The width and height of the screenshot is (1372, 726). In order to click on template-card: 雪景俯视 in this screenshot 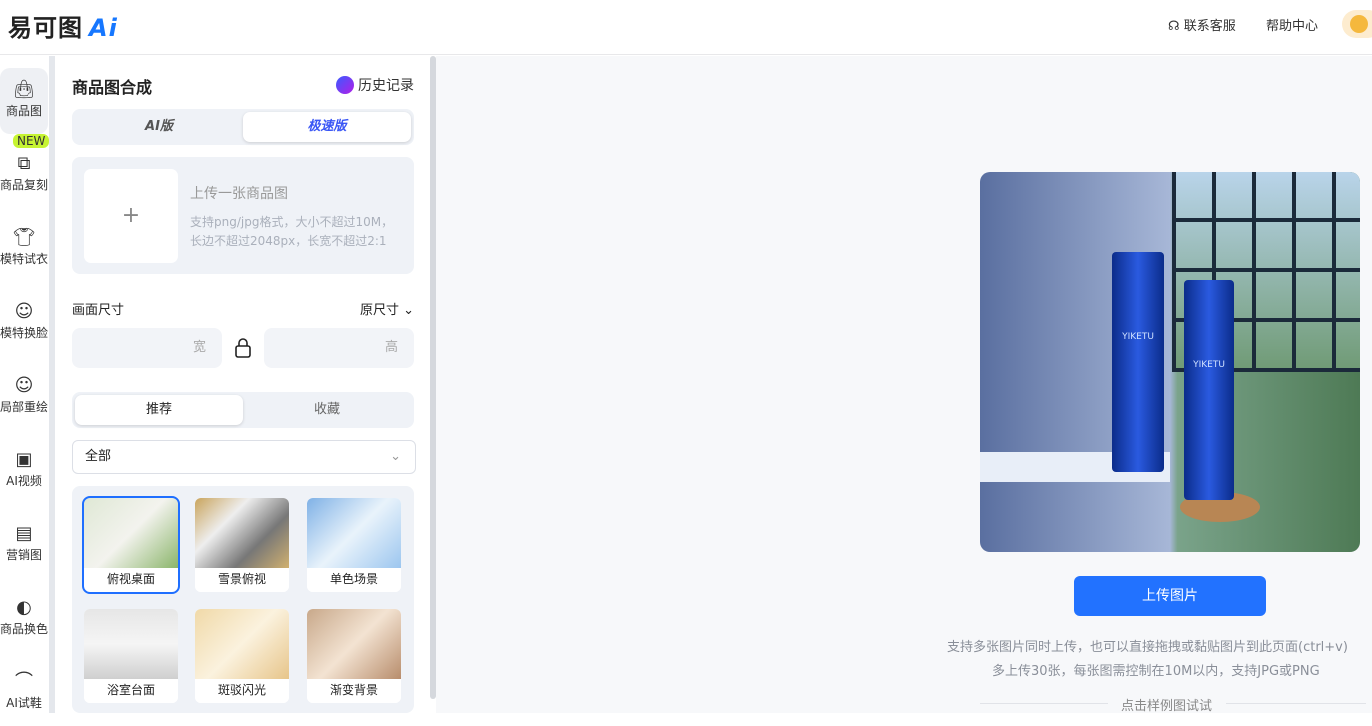, I will do `click(242, 545)`.